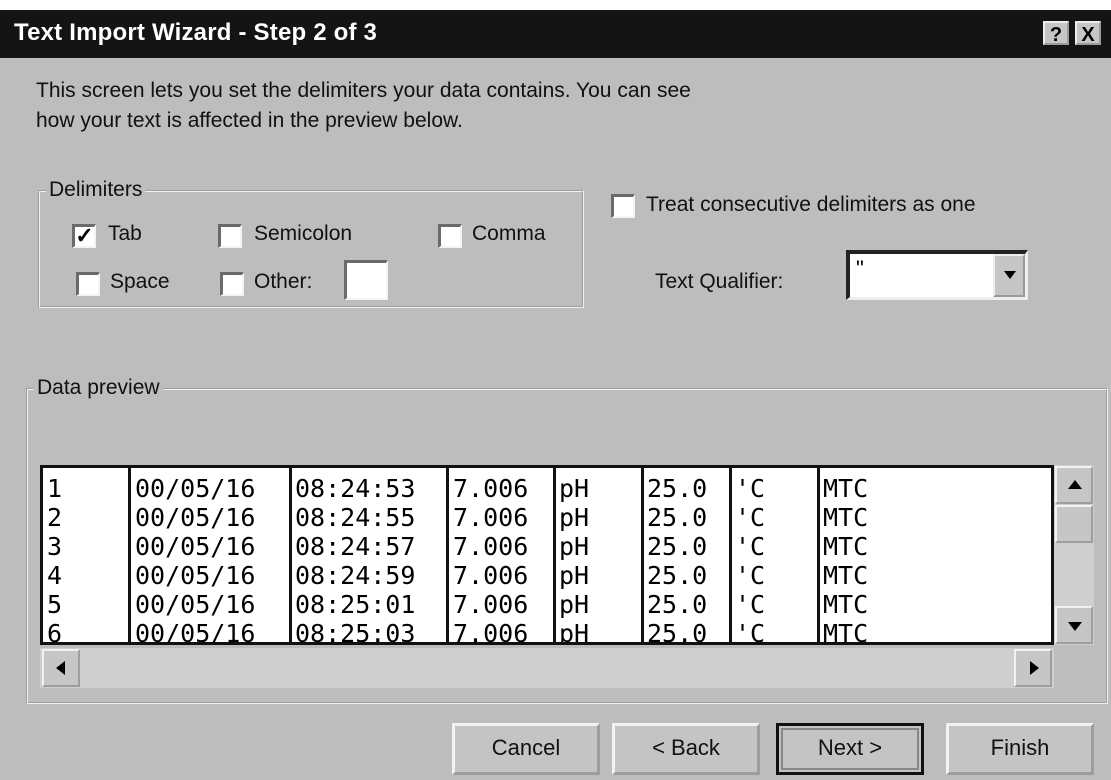 This screenshot has height=780, width=1111. I want to click on preview-cell: 08:24:55, so click(355, 517).